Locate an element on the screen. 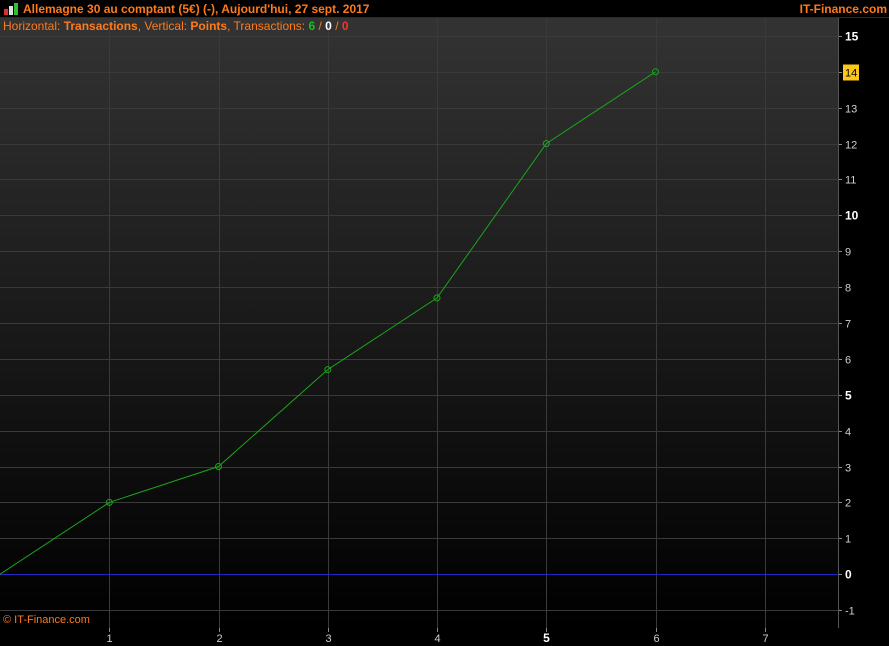  y-tick-label: 13 is located at coordinates (851, 110).